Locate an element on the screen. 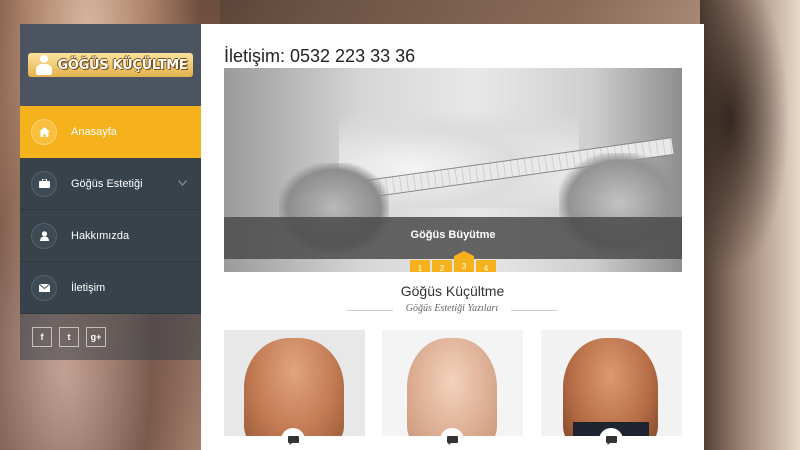 The width and height of the screenshot is (800, 450). slider-page-3: 3 is located at coordinates (464, 261).